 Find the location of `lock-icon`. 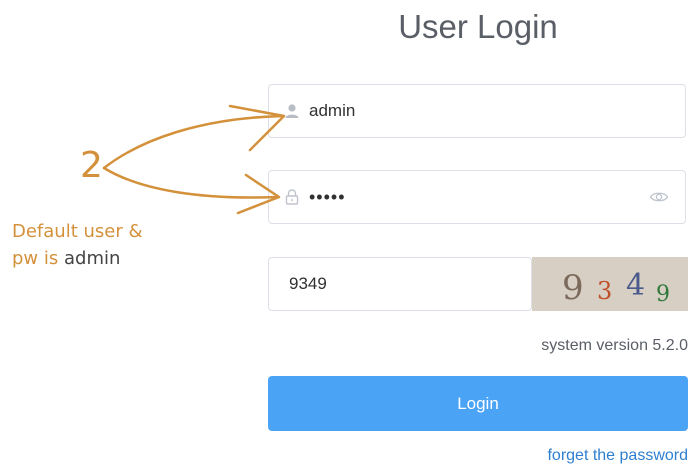

lock-icon is located at coordinates (292, 197).